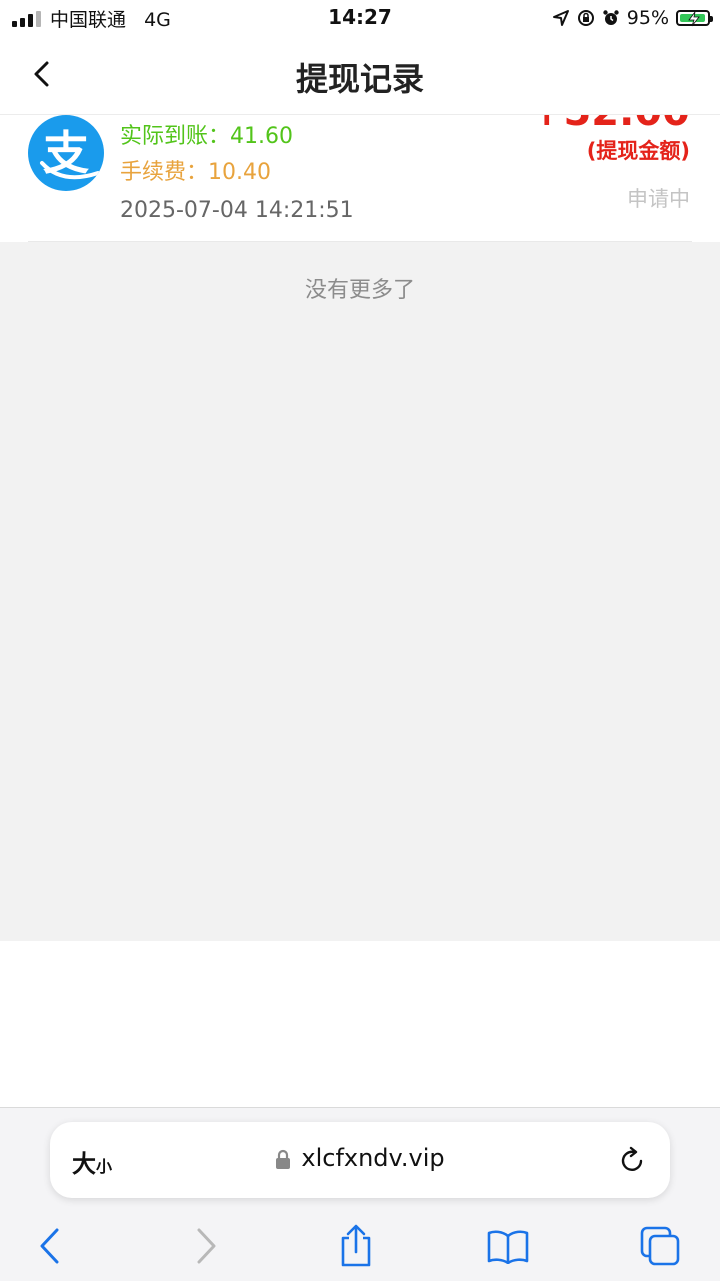 This screenshot has width=720, height=1281. Describe the element at coordinates (638, 151) in the screenshot. I see `withdrawal-amount-label: (提现金额)` at that location.